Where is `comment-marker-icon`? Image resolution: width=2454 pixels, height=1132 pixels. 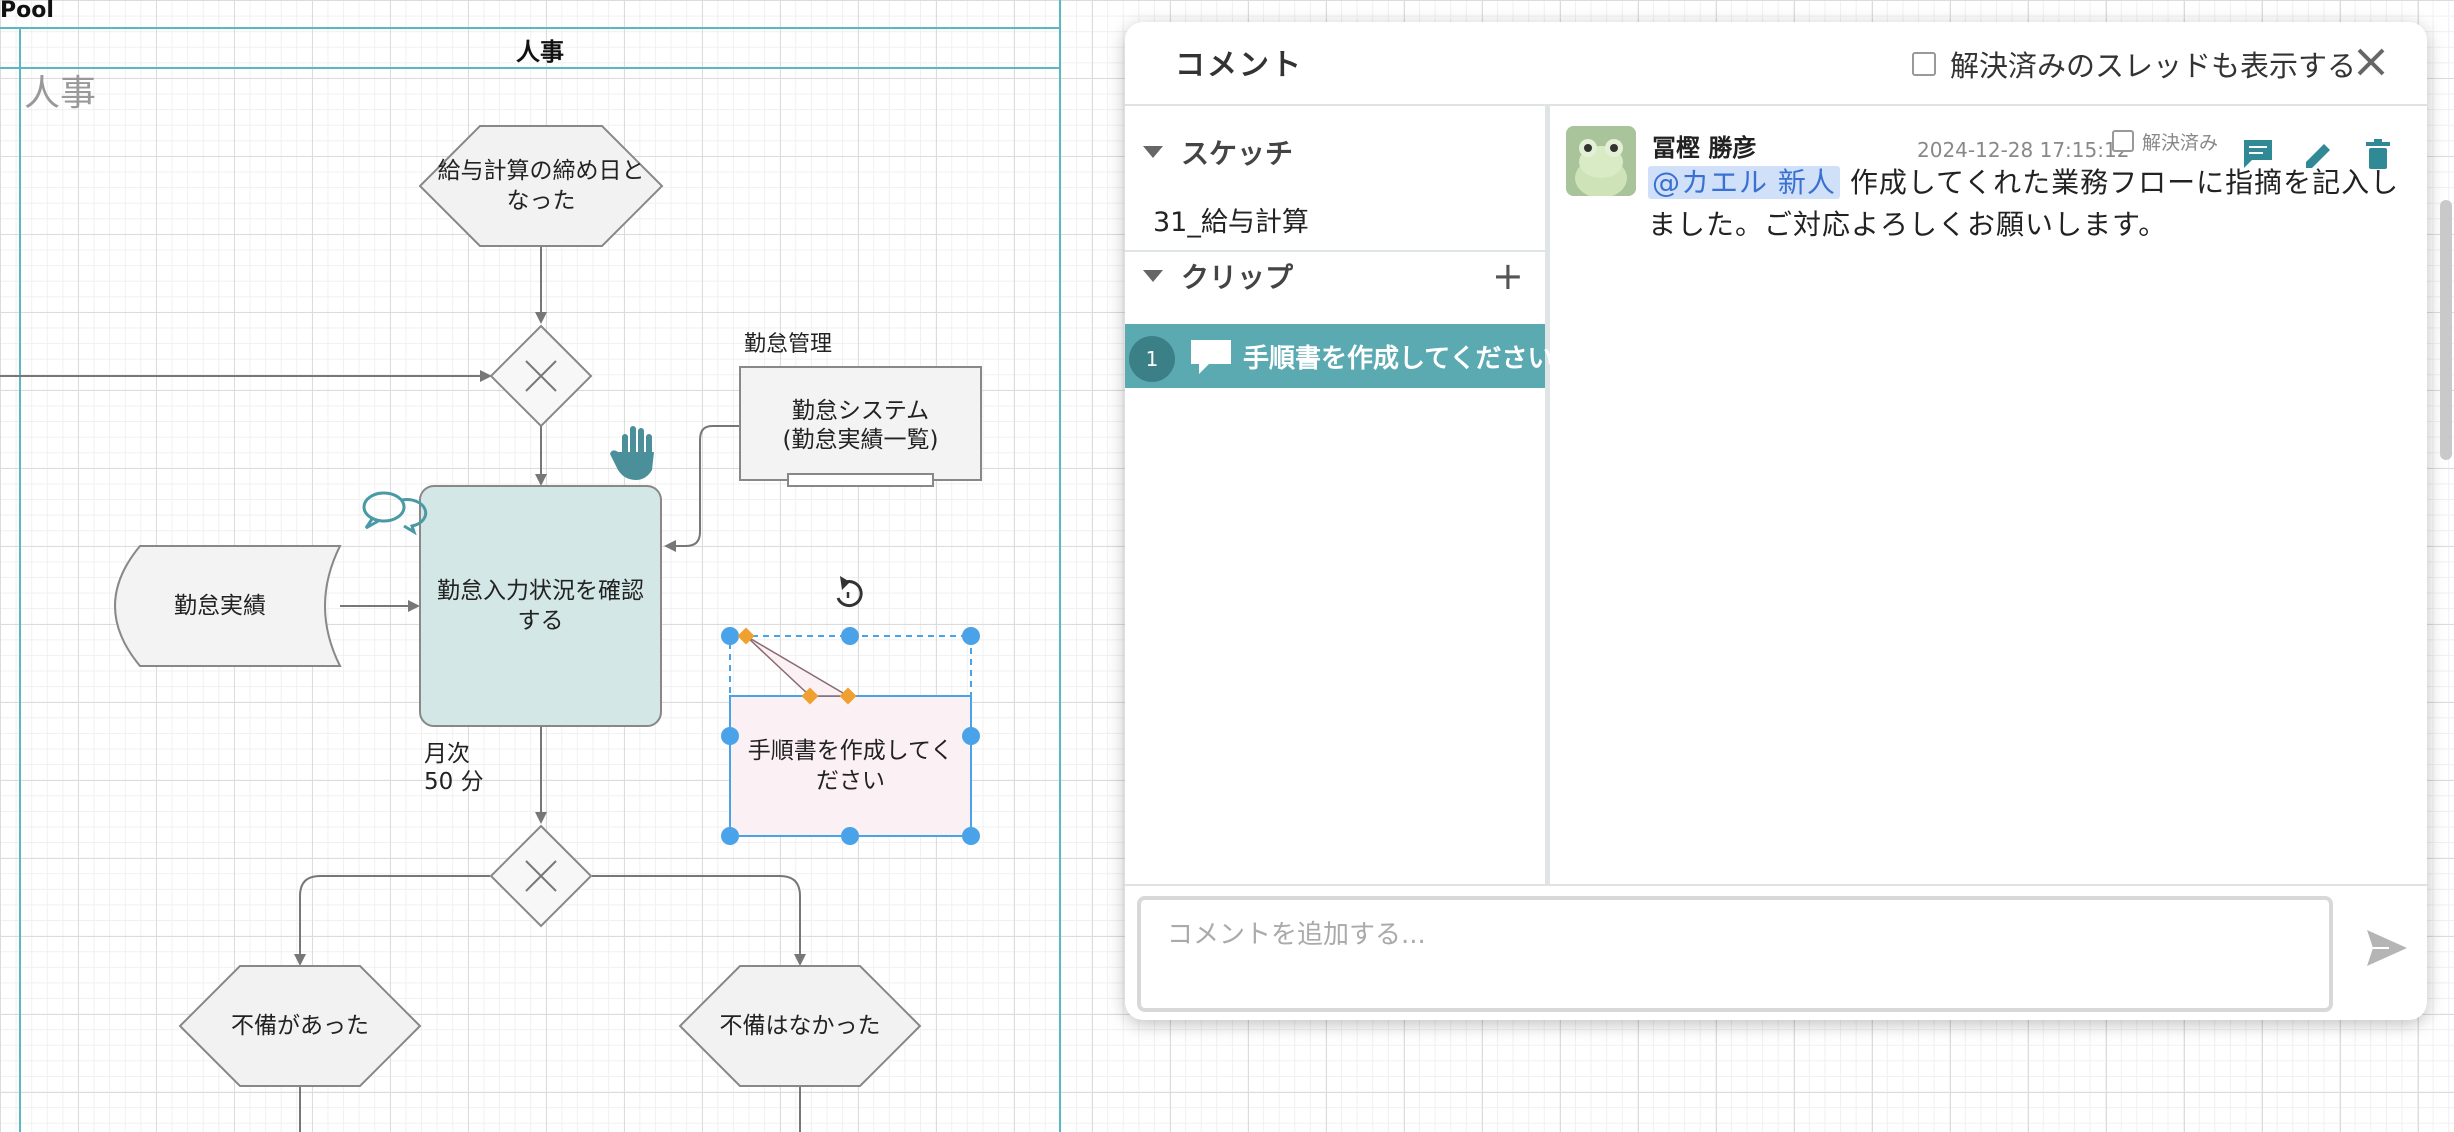
comment-marker-icon is located at coordinates (395, 513).